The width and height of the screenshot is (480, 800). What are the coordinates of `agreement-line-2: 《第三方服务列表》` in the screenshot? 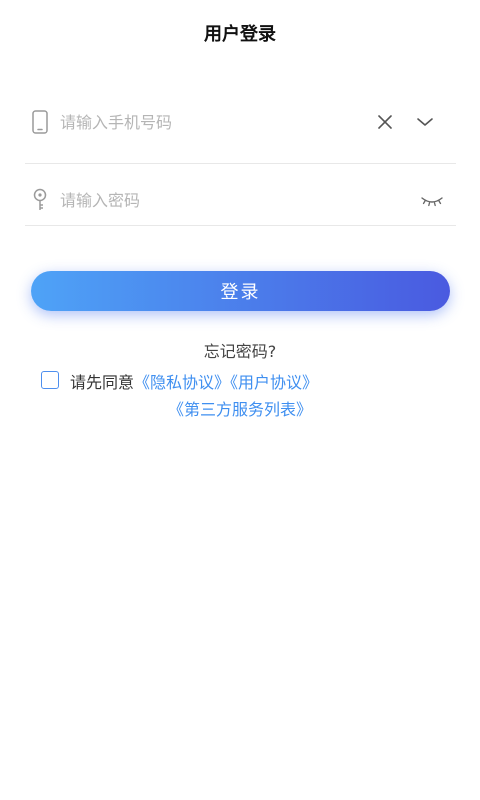 It's located at (240, 408).